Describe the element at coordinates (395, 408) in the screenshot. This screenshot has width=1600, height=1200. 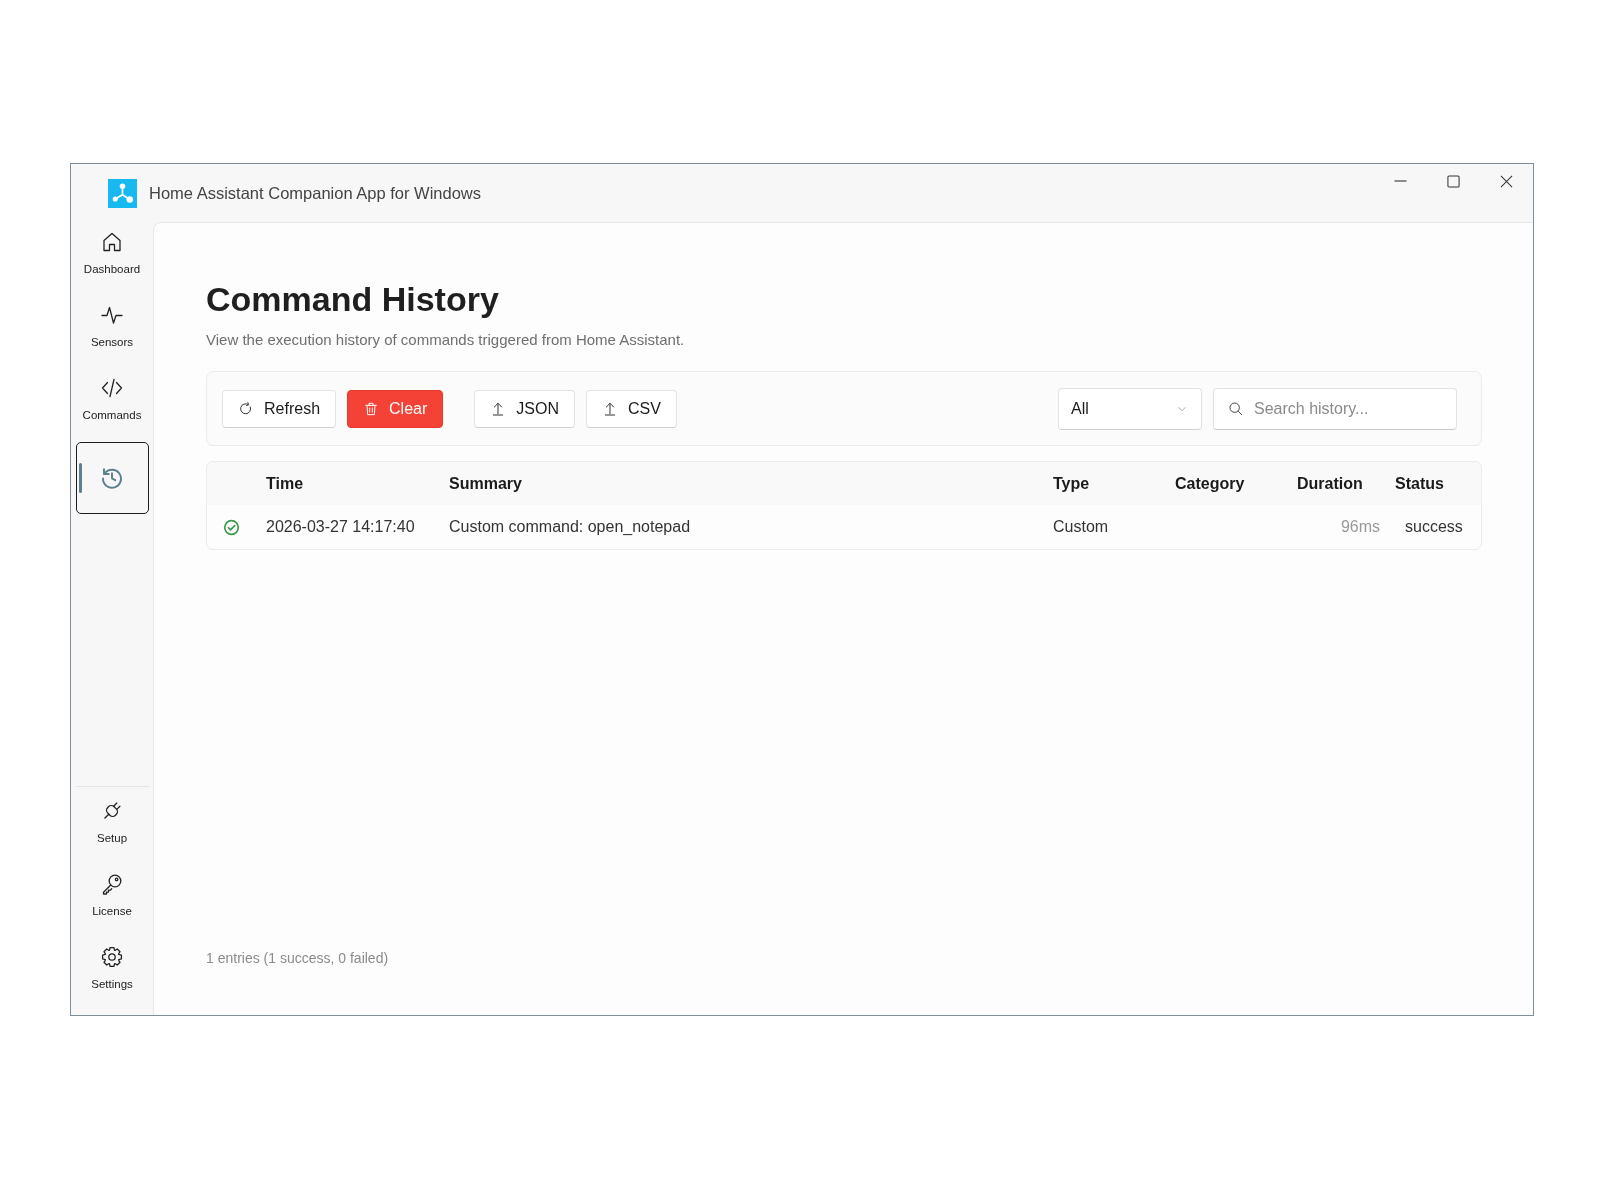
I see `clear-button: Clear` at that location.